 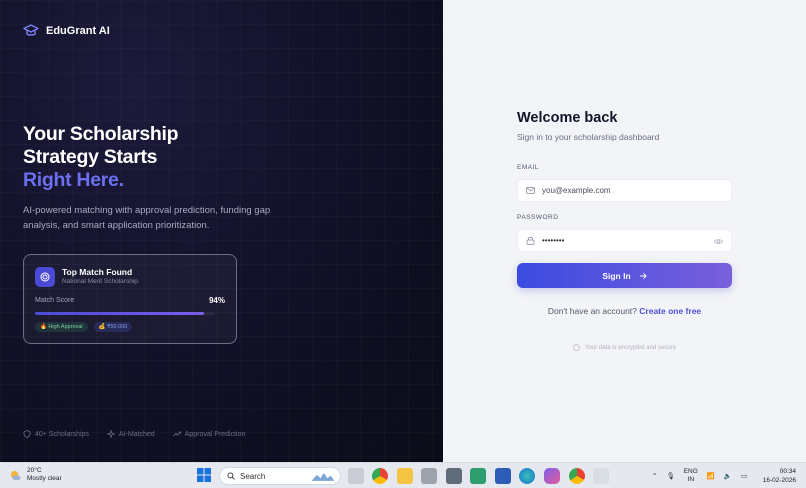 I want to click on match-tags: 🔥 High Approval 💰 ₹50,000, so click(x=84, y=327).